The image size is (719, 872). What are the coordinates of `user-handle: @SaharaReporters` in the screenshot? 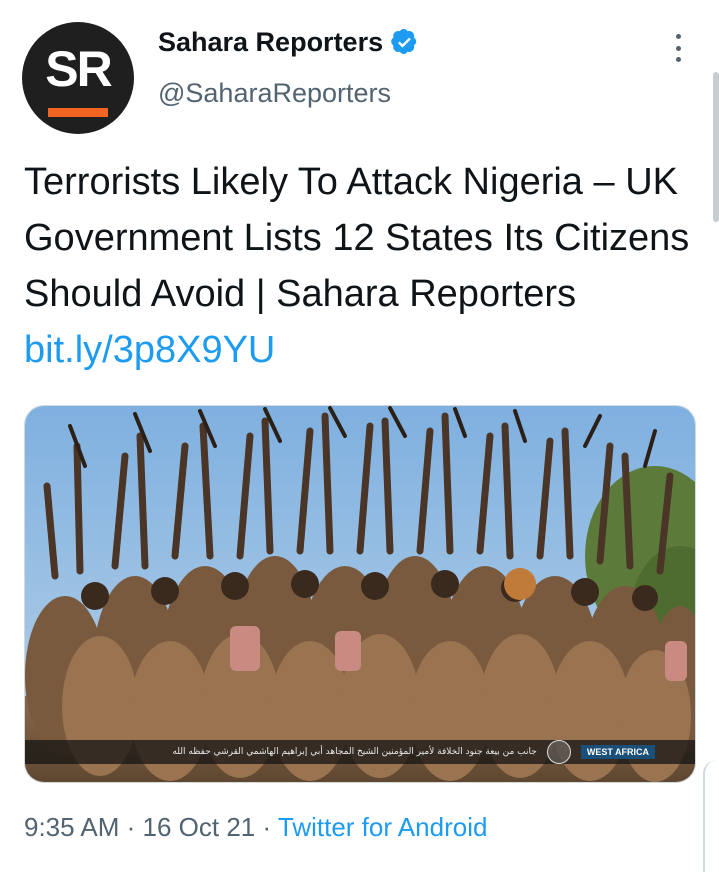 It's located at (274, 93).